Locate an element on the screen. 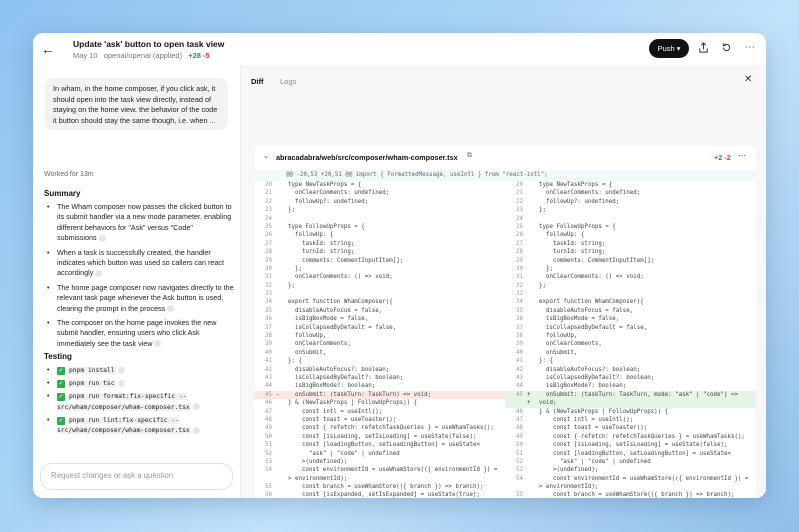 The height and width of the screenshot is (532, 799). line-number: 29 is located at coordinates (519, 260).